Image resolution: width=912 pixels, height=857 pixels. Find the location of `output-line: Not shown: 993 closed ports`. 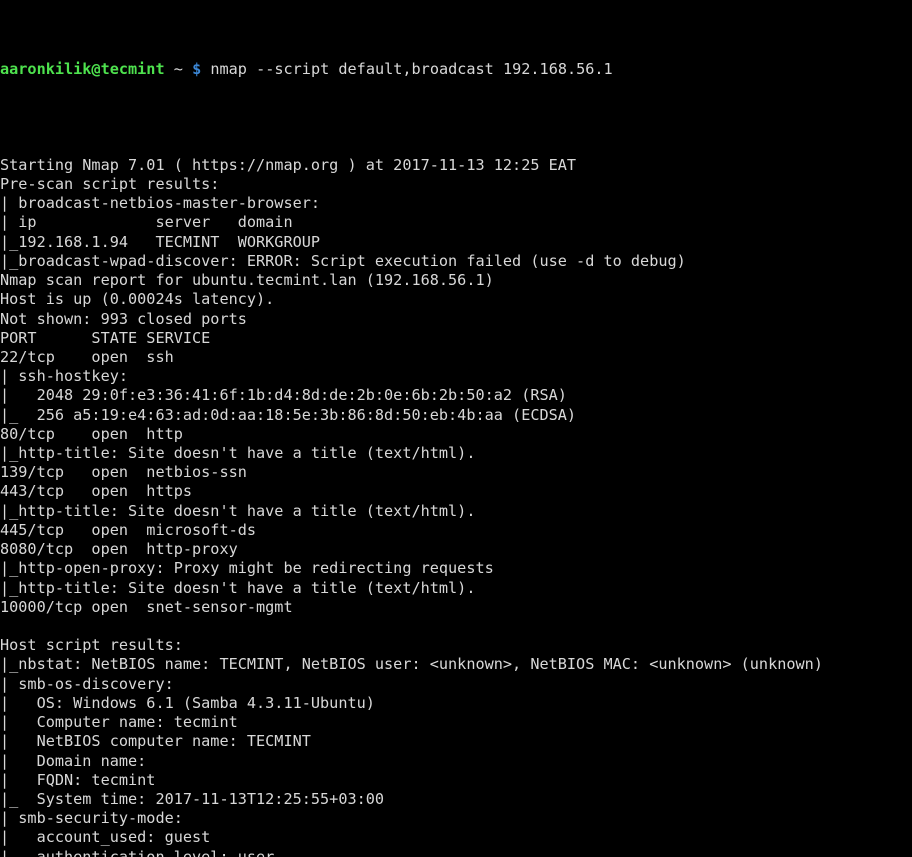

output-line: Not shown: 993 closed ports is located at coordinates (456, 319).